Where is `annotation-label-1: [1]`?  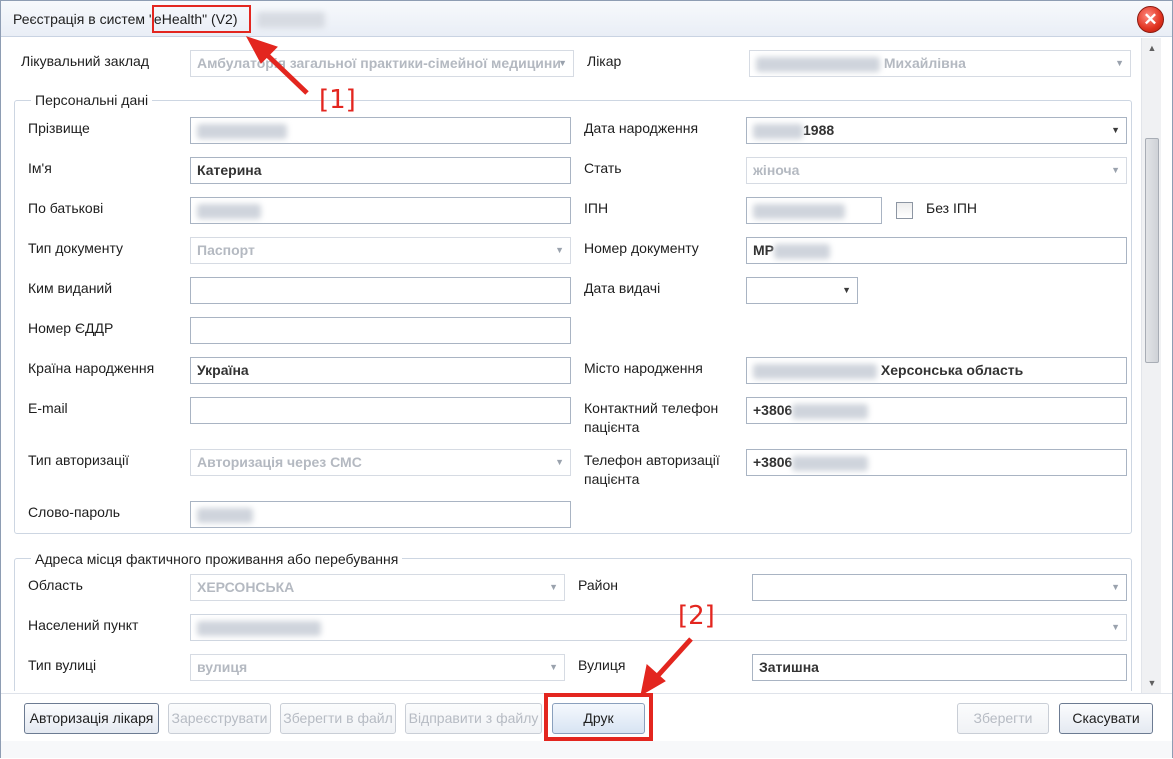 annotation-label-1: [1] is located at coordinates (337, 100).